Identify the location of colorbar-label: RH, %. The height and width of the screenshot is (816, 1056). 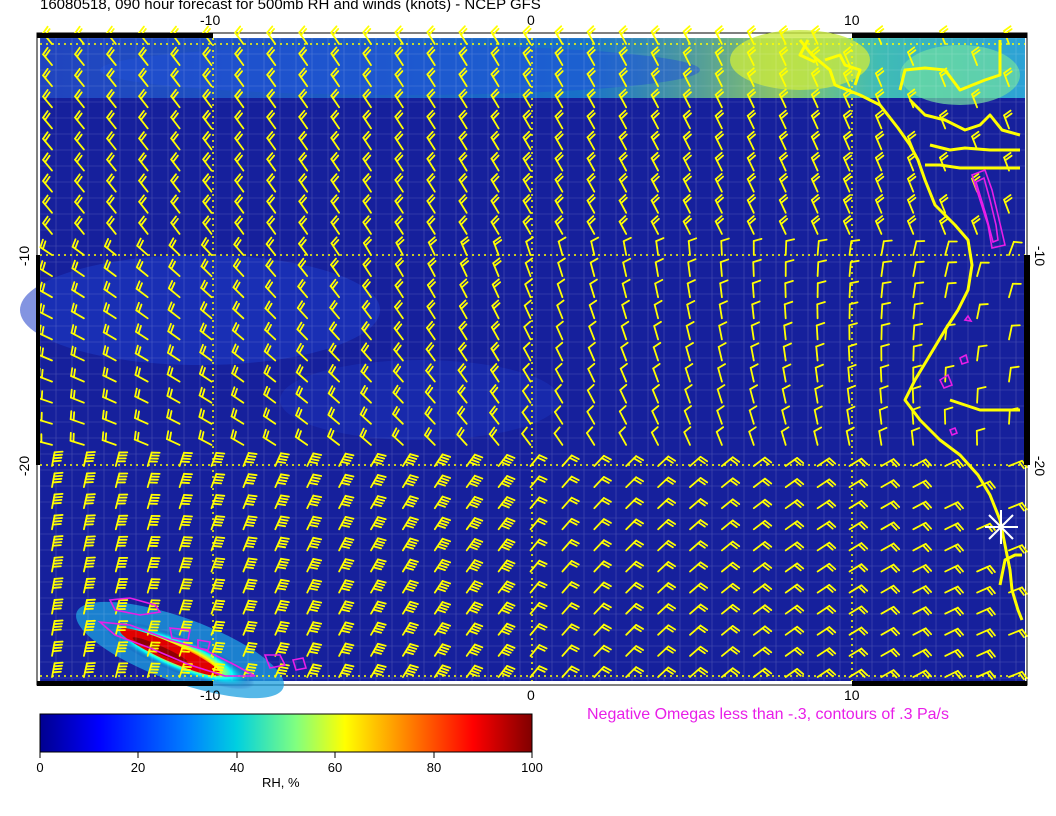
(281, 782).